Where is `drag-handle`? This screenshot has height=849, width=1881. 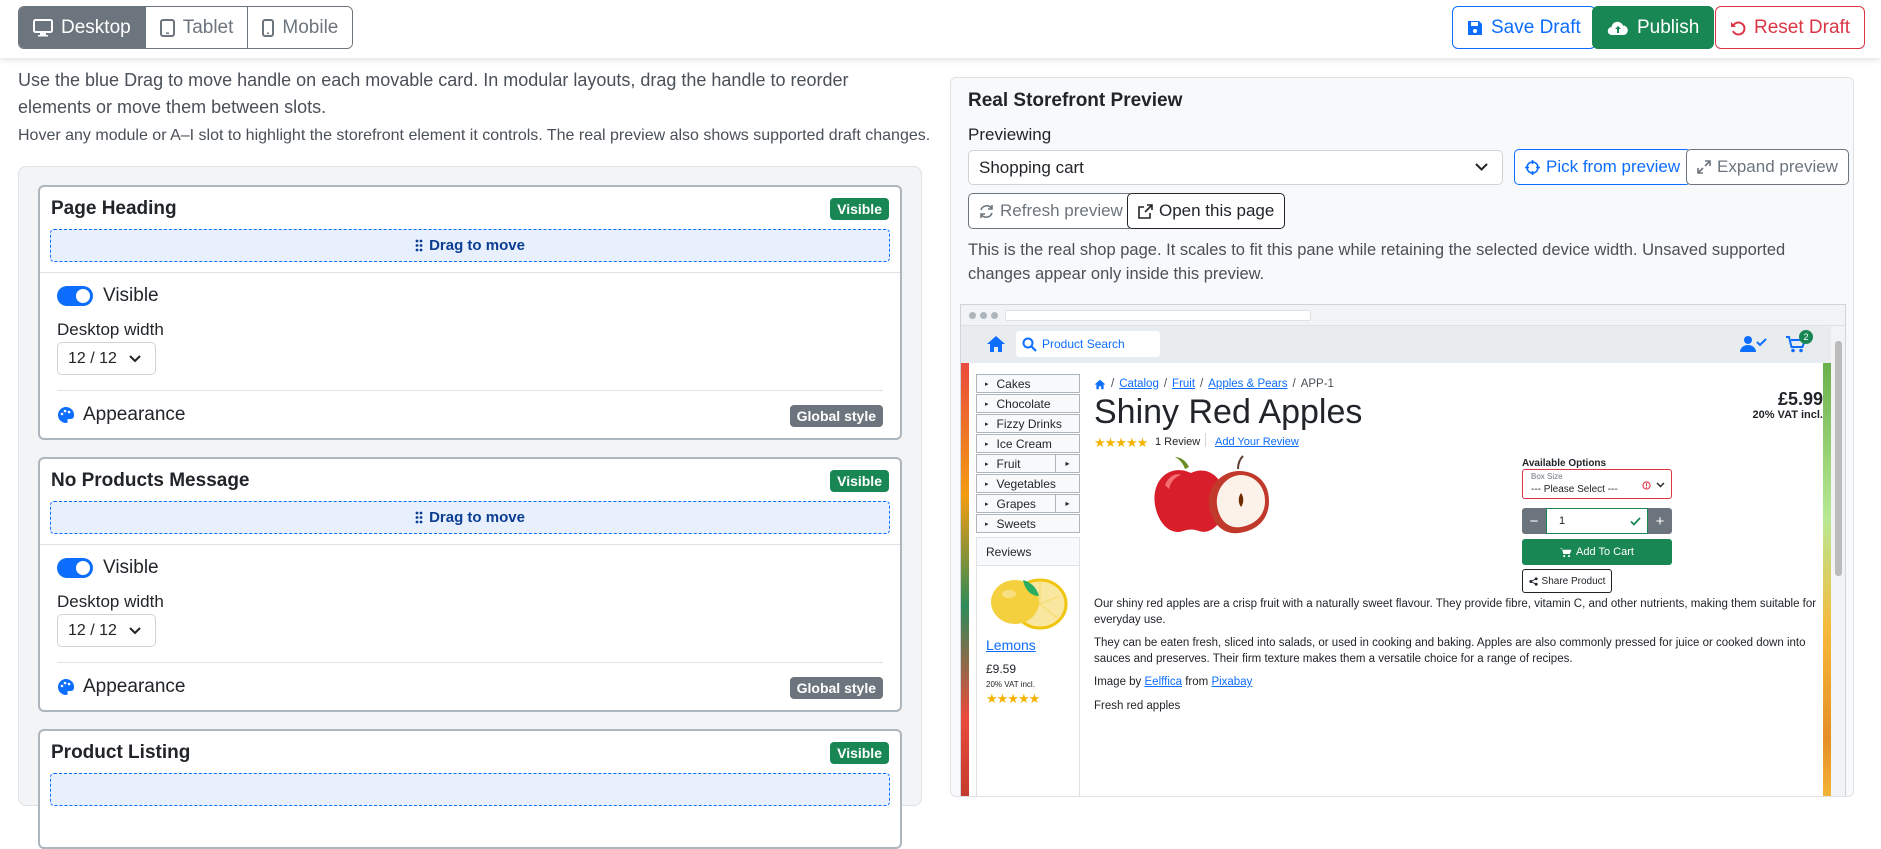 drag-handle is located at coordinates (470, 789).